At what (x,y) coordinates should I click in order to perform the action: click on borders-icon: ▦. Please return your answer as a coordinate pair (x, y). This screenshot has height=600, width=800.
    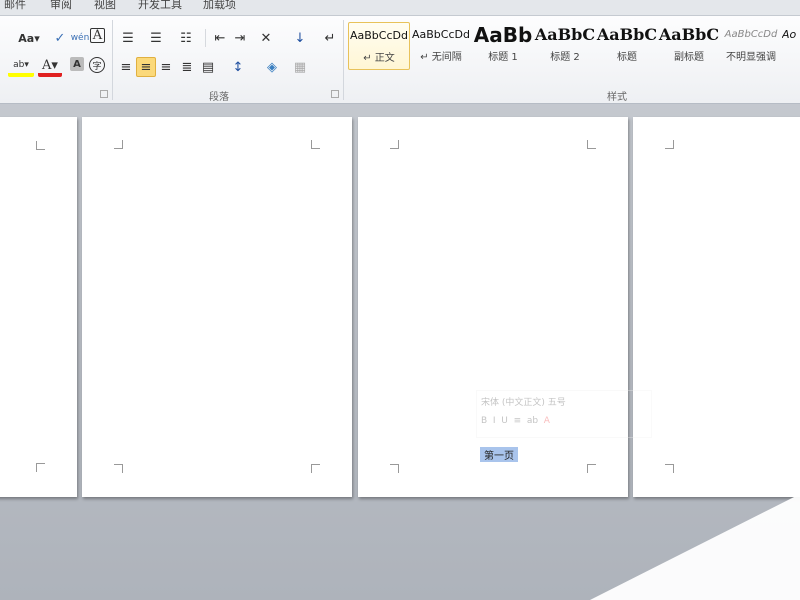
    Looking at the image, I should click on (300, 67).